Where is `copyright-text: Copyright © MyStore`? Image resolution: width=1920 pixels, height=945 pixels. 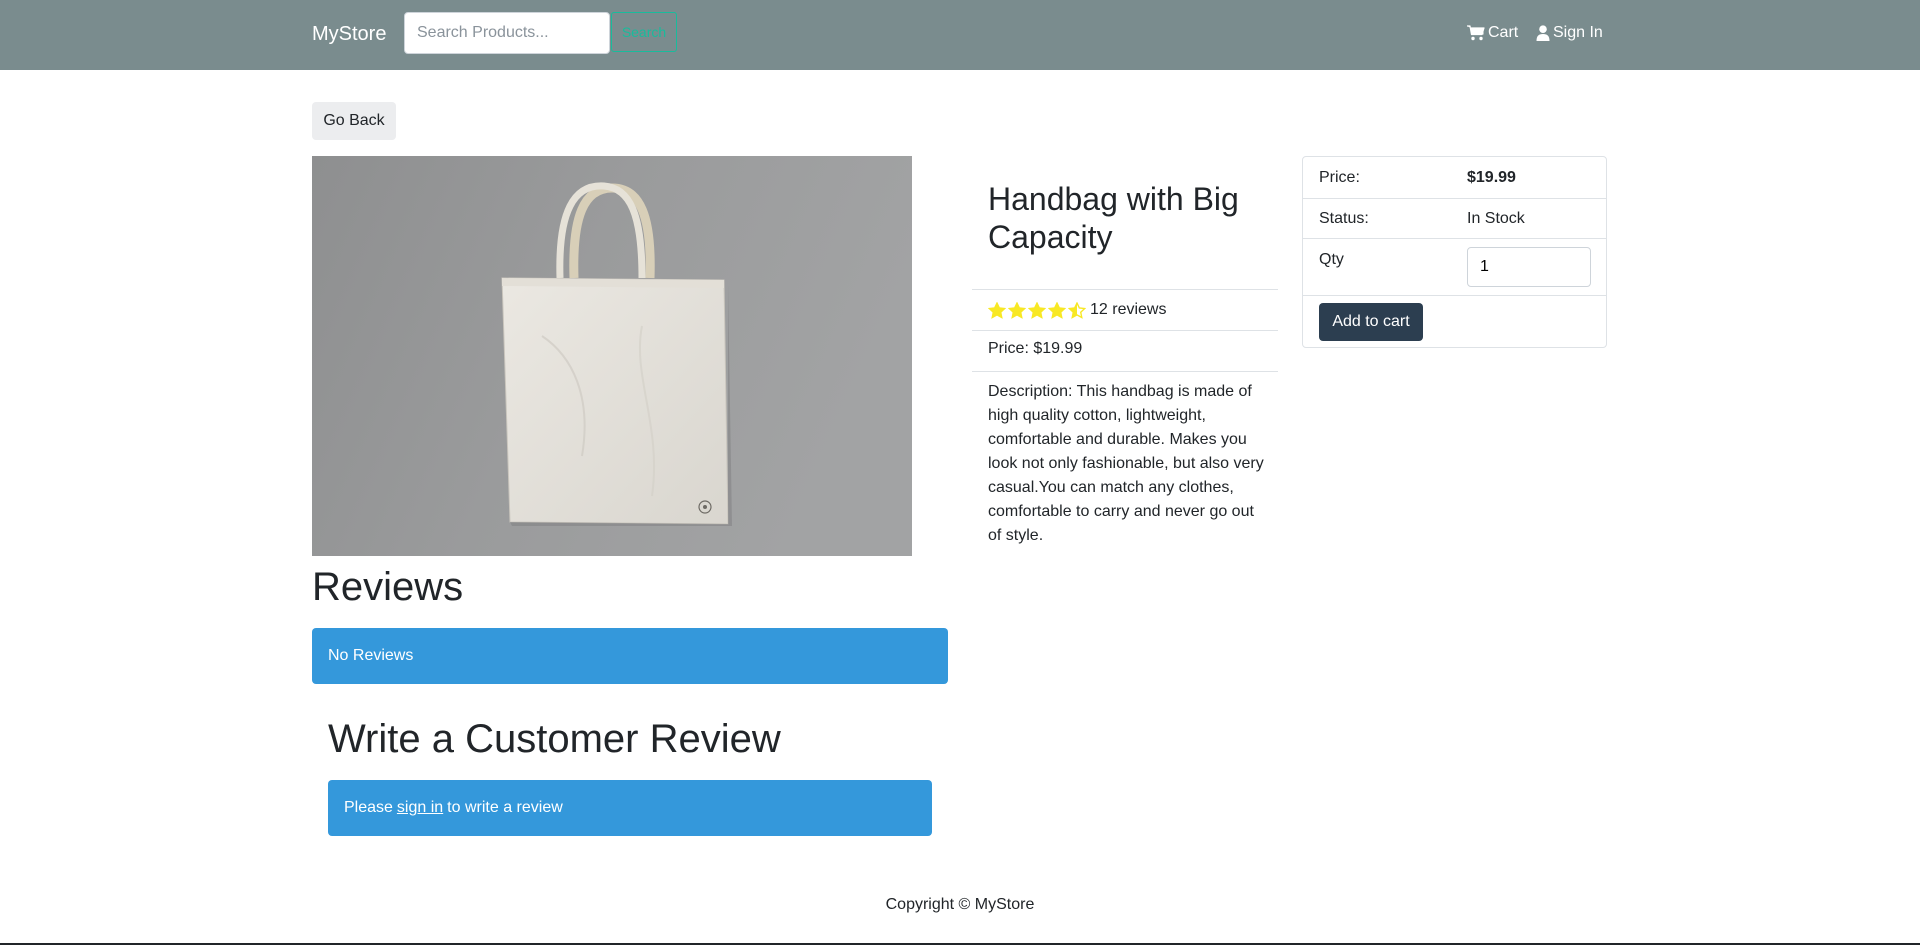
copyright-text: Copyright © MyStore is located at coordinates (960, 904).